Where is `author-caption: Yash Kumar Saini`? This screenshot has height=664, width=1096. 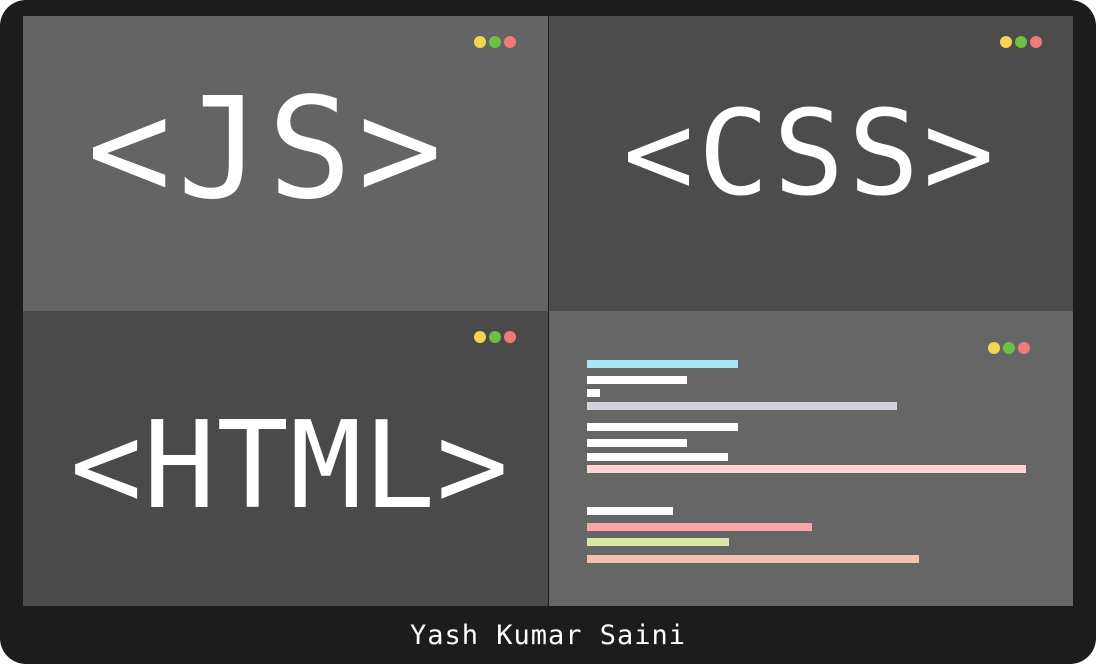 author-caption: Yash Kumar Saini is located at coordinates (548, 635).